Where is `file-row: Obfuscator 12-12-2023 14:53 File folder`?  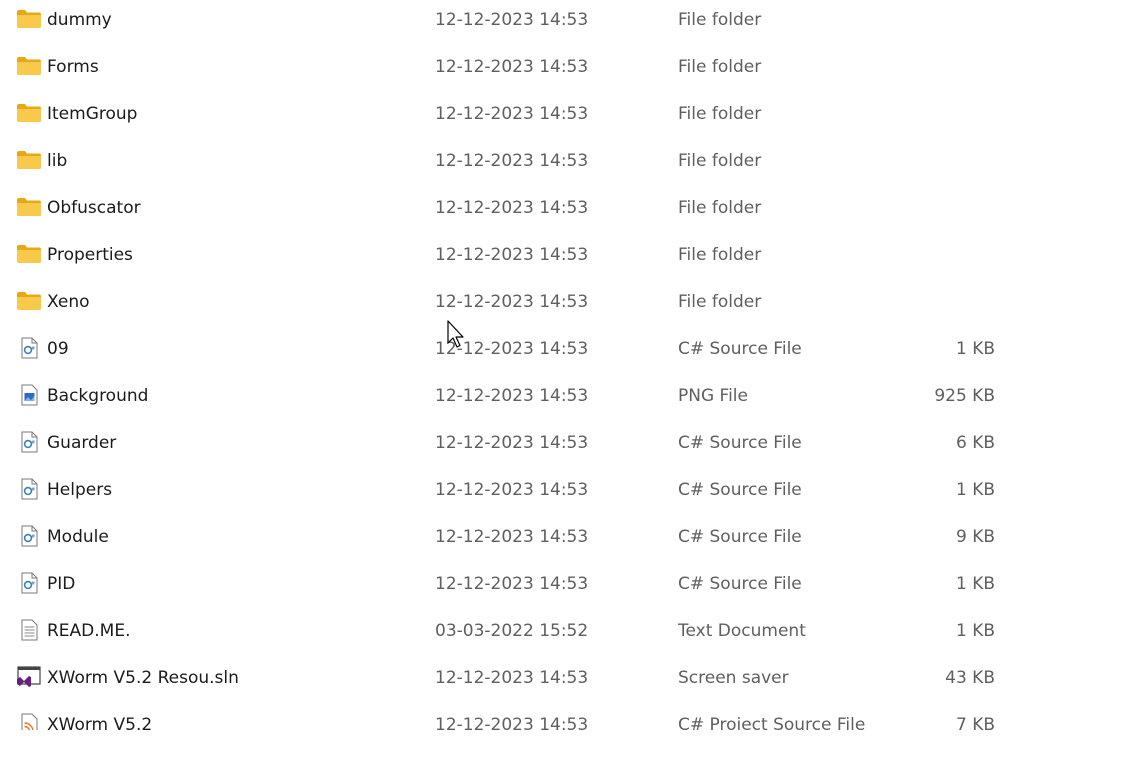
file-row: Obfuscator 12-12-2023 14:53 File folder is located at coordinates (571, 215).